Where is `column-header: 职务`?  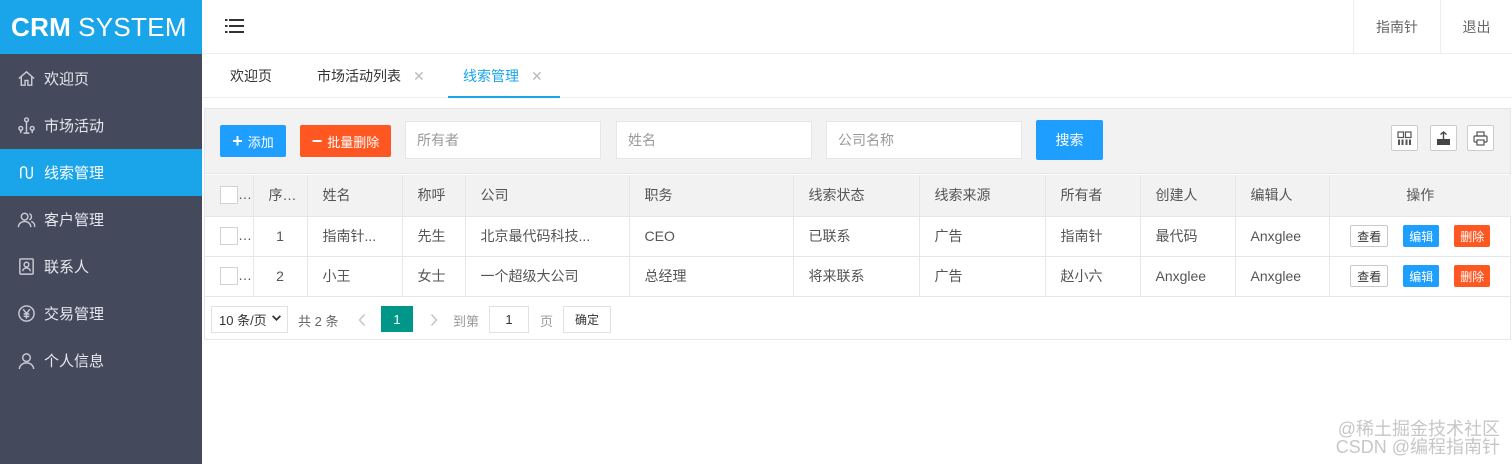
column-header: 职务 is located at coordinates (711, 196).